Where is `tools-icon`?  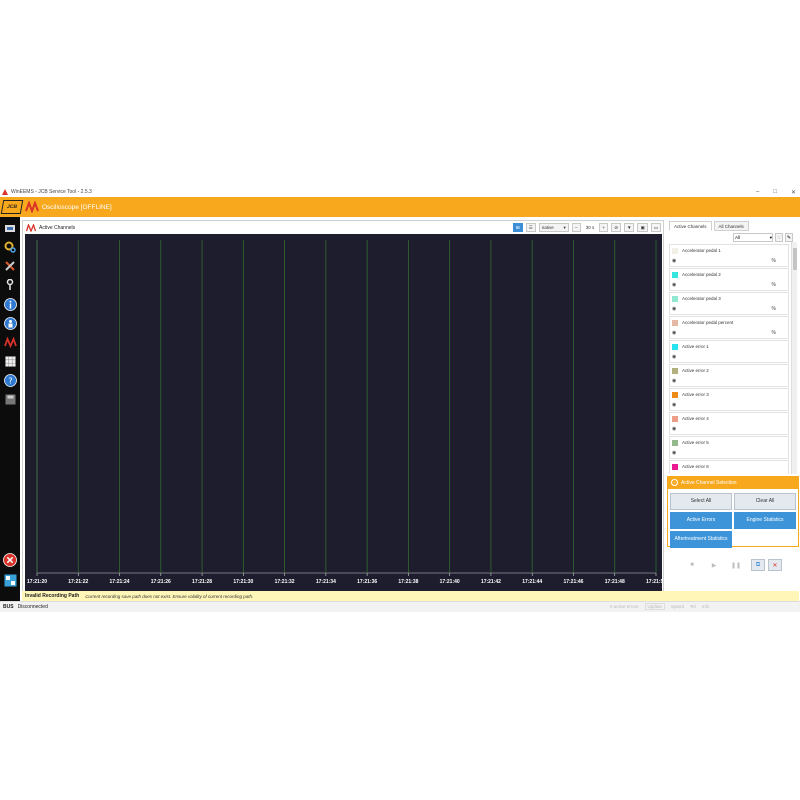 tools-icon is located at coordinates (10, 266).